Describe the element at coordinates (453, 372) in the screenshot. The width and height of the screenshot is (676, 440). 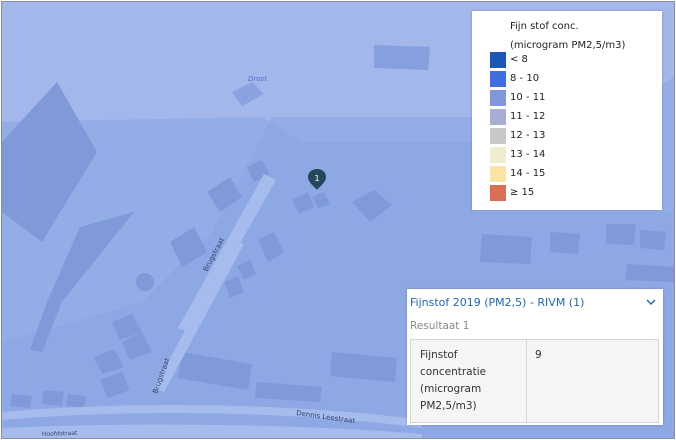
I see `attribute-label-line: concentratie` at that location.